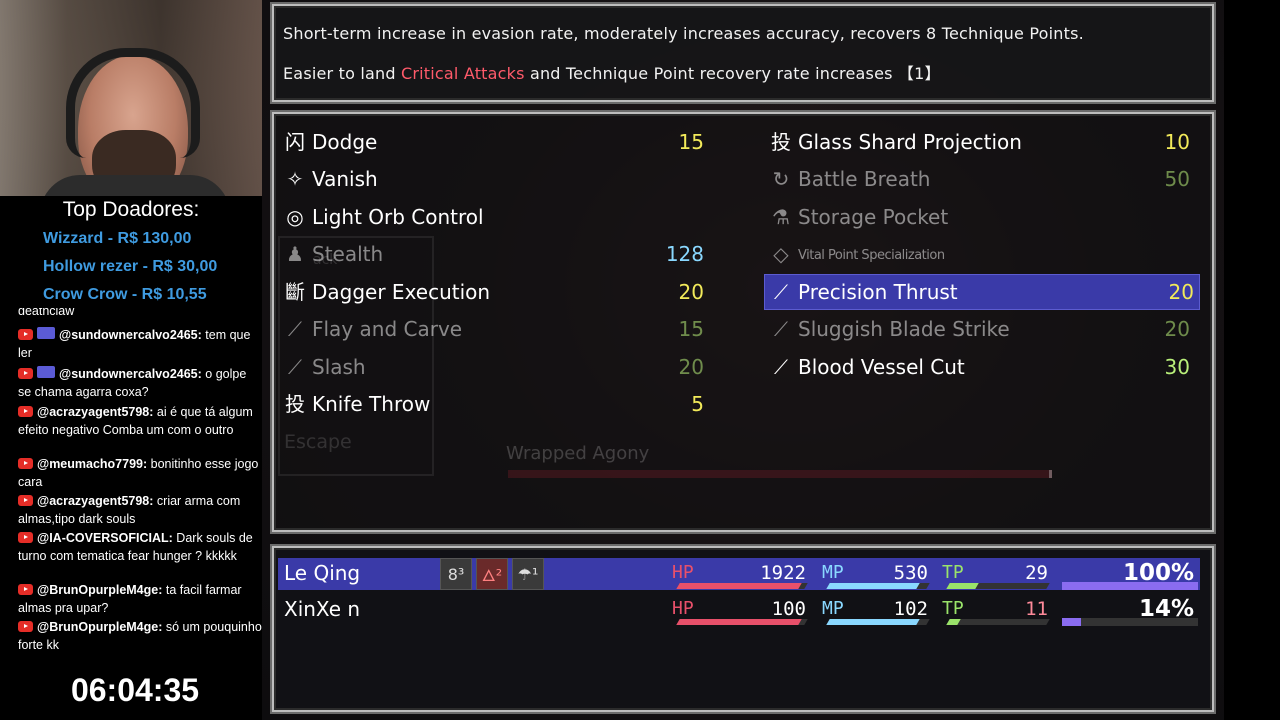  I want to click on webcam-feed, so click(134, 98).